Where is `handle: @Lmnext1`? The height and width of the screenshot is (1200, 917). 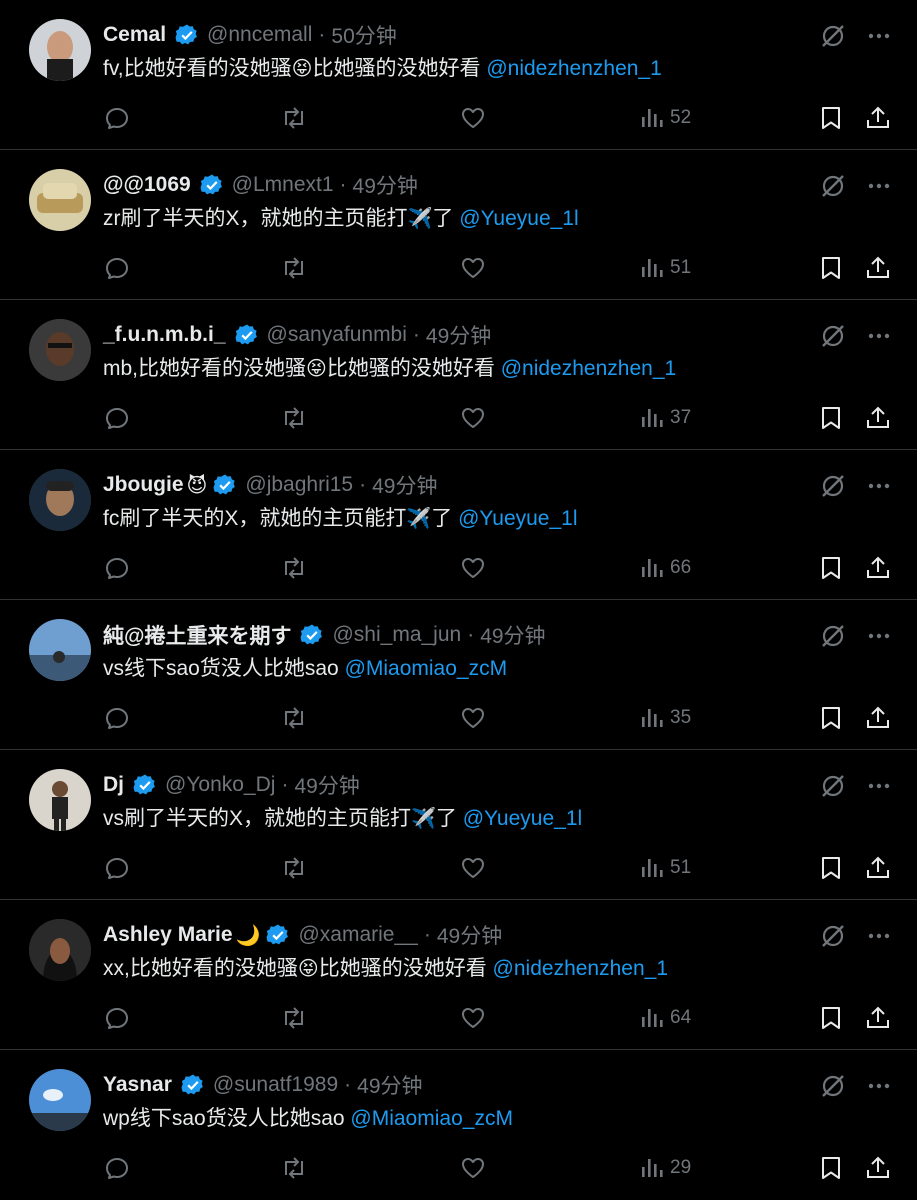 handle: @Lmnext1 is located at coordinates (283, 185).